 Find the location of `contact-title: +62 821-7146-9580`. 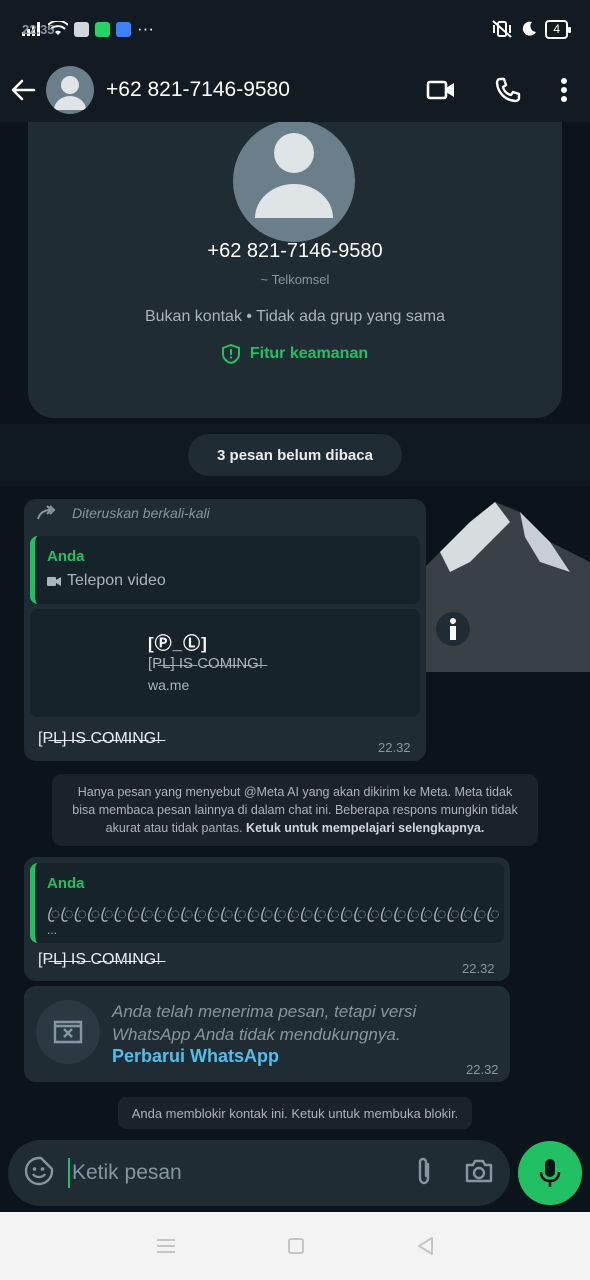

contact-title: +62 821-7146-9580 is located at coordinates (198, 90).